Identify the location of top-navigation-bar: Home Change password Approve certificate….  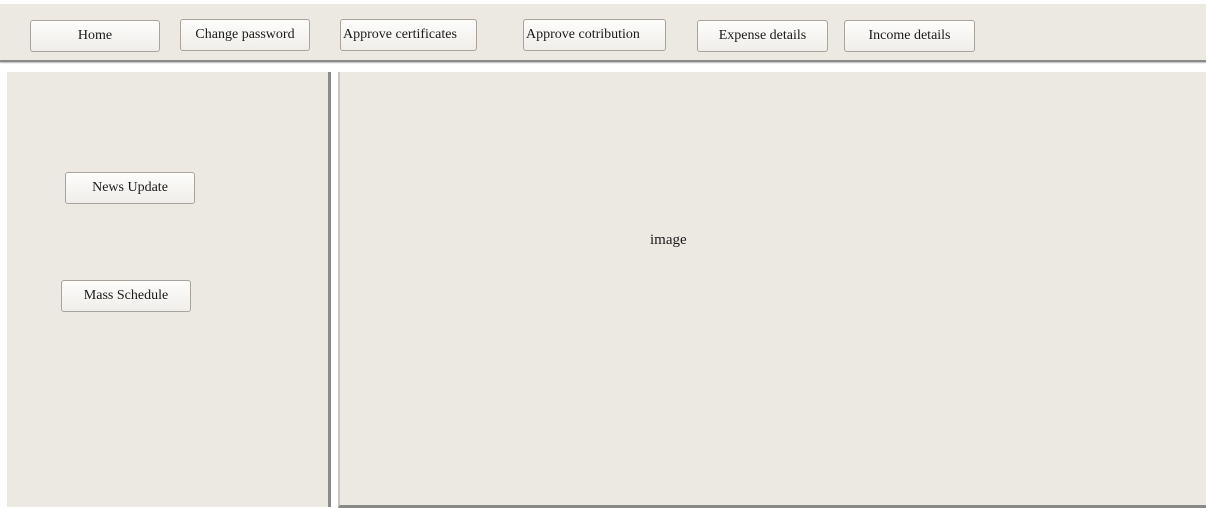
(603, 33).